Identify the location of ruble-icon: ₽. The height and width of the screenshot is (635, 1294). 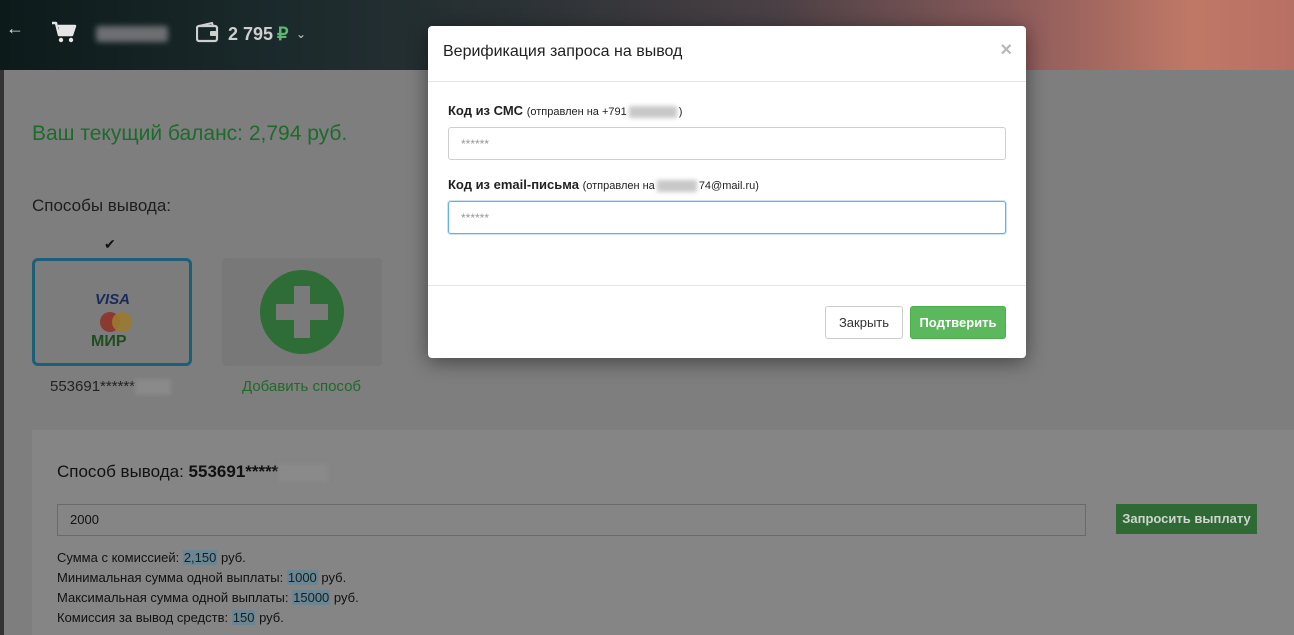
(283, 34).